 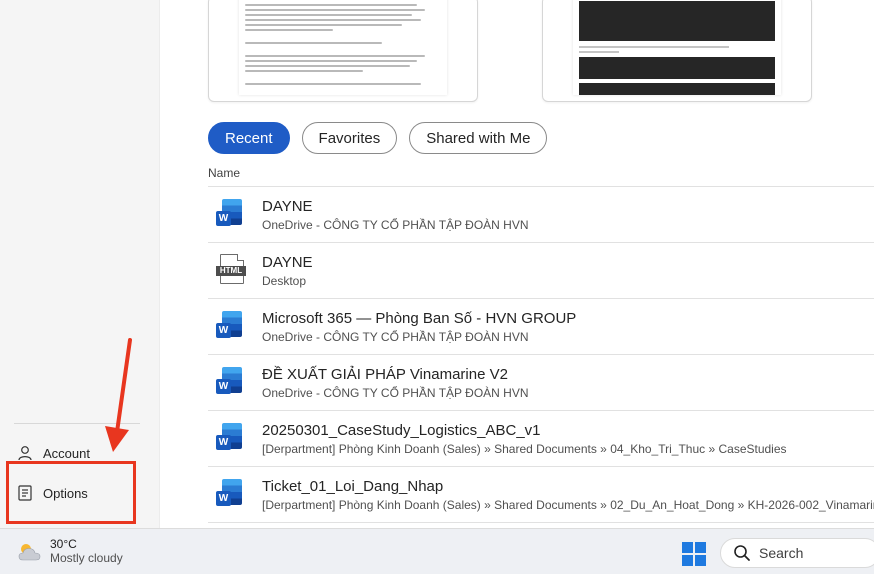 What do you see at coordinates (86, 558) in the screenshot?
I see `weather-condition: Mostly cloudy` at bounding box center [86, 558].